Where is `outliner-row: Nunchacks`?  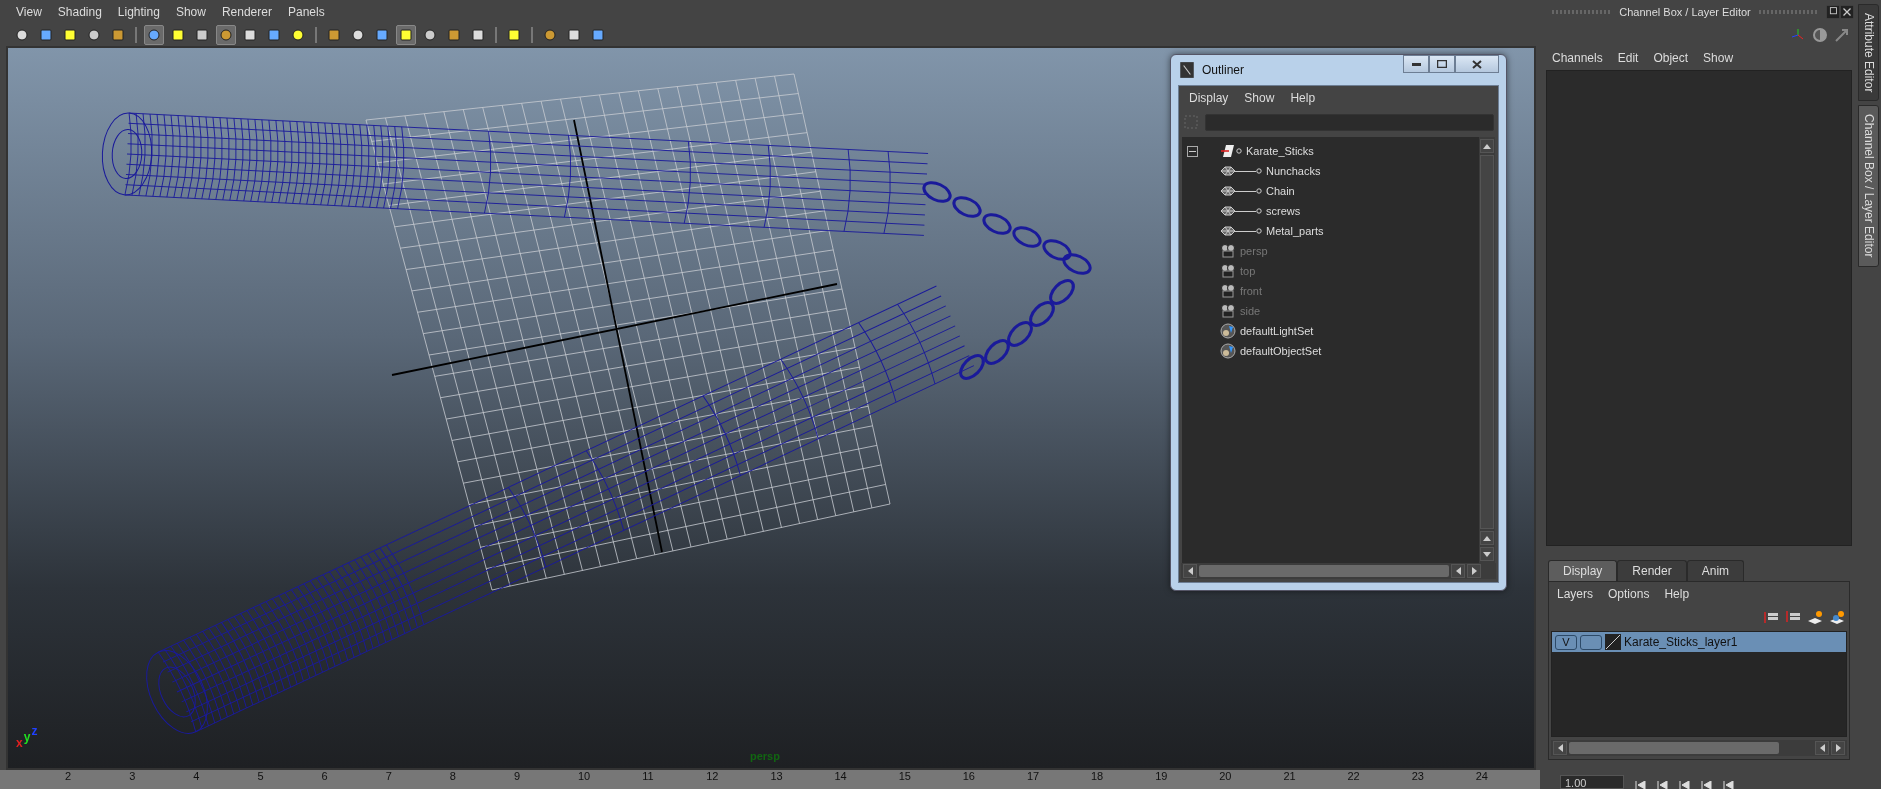
outliner-row: Nunchacks is located at coordinates (1330, 171).